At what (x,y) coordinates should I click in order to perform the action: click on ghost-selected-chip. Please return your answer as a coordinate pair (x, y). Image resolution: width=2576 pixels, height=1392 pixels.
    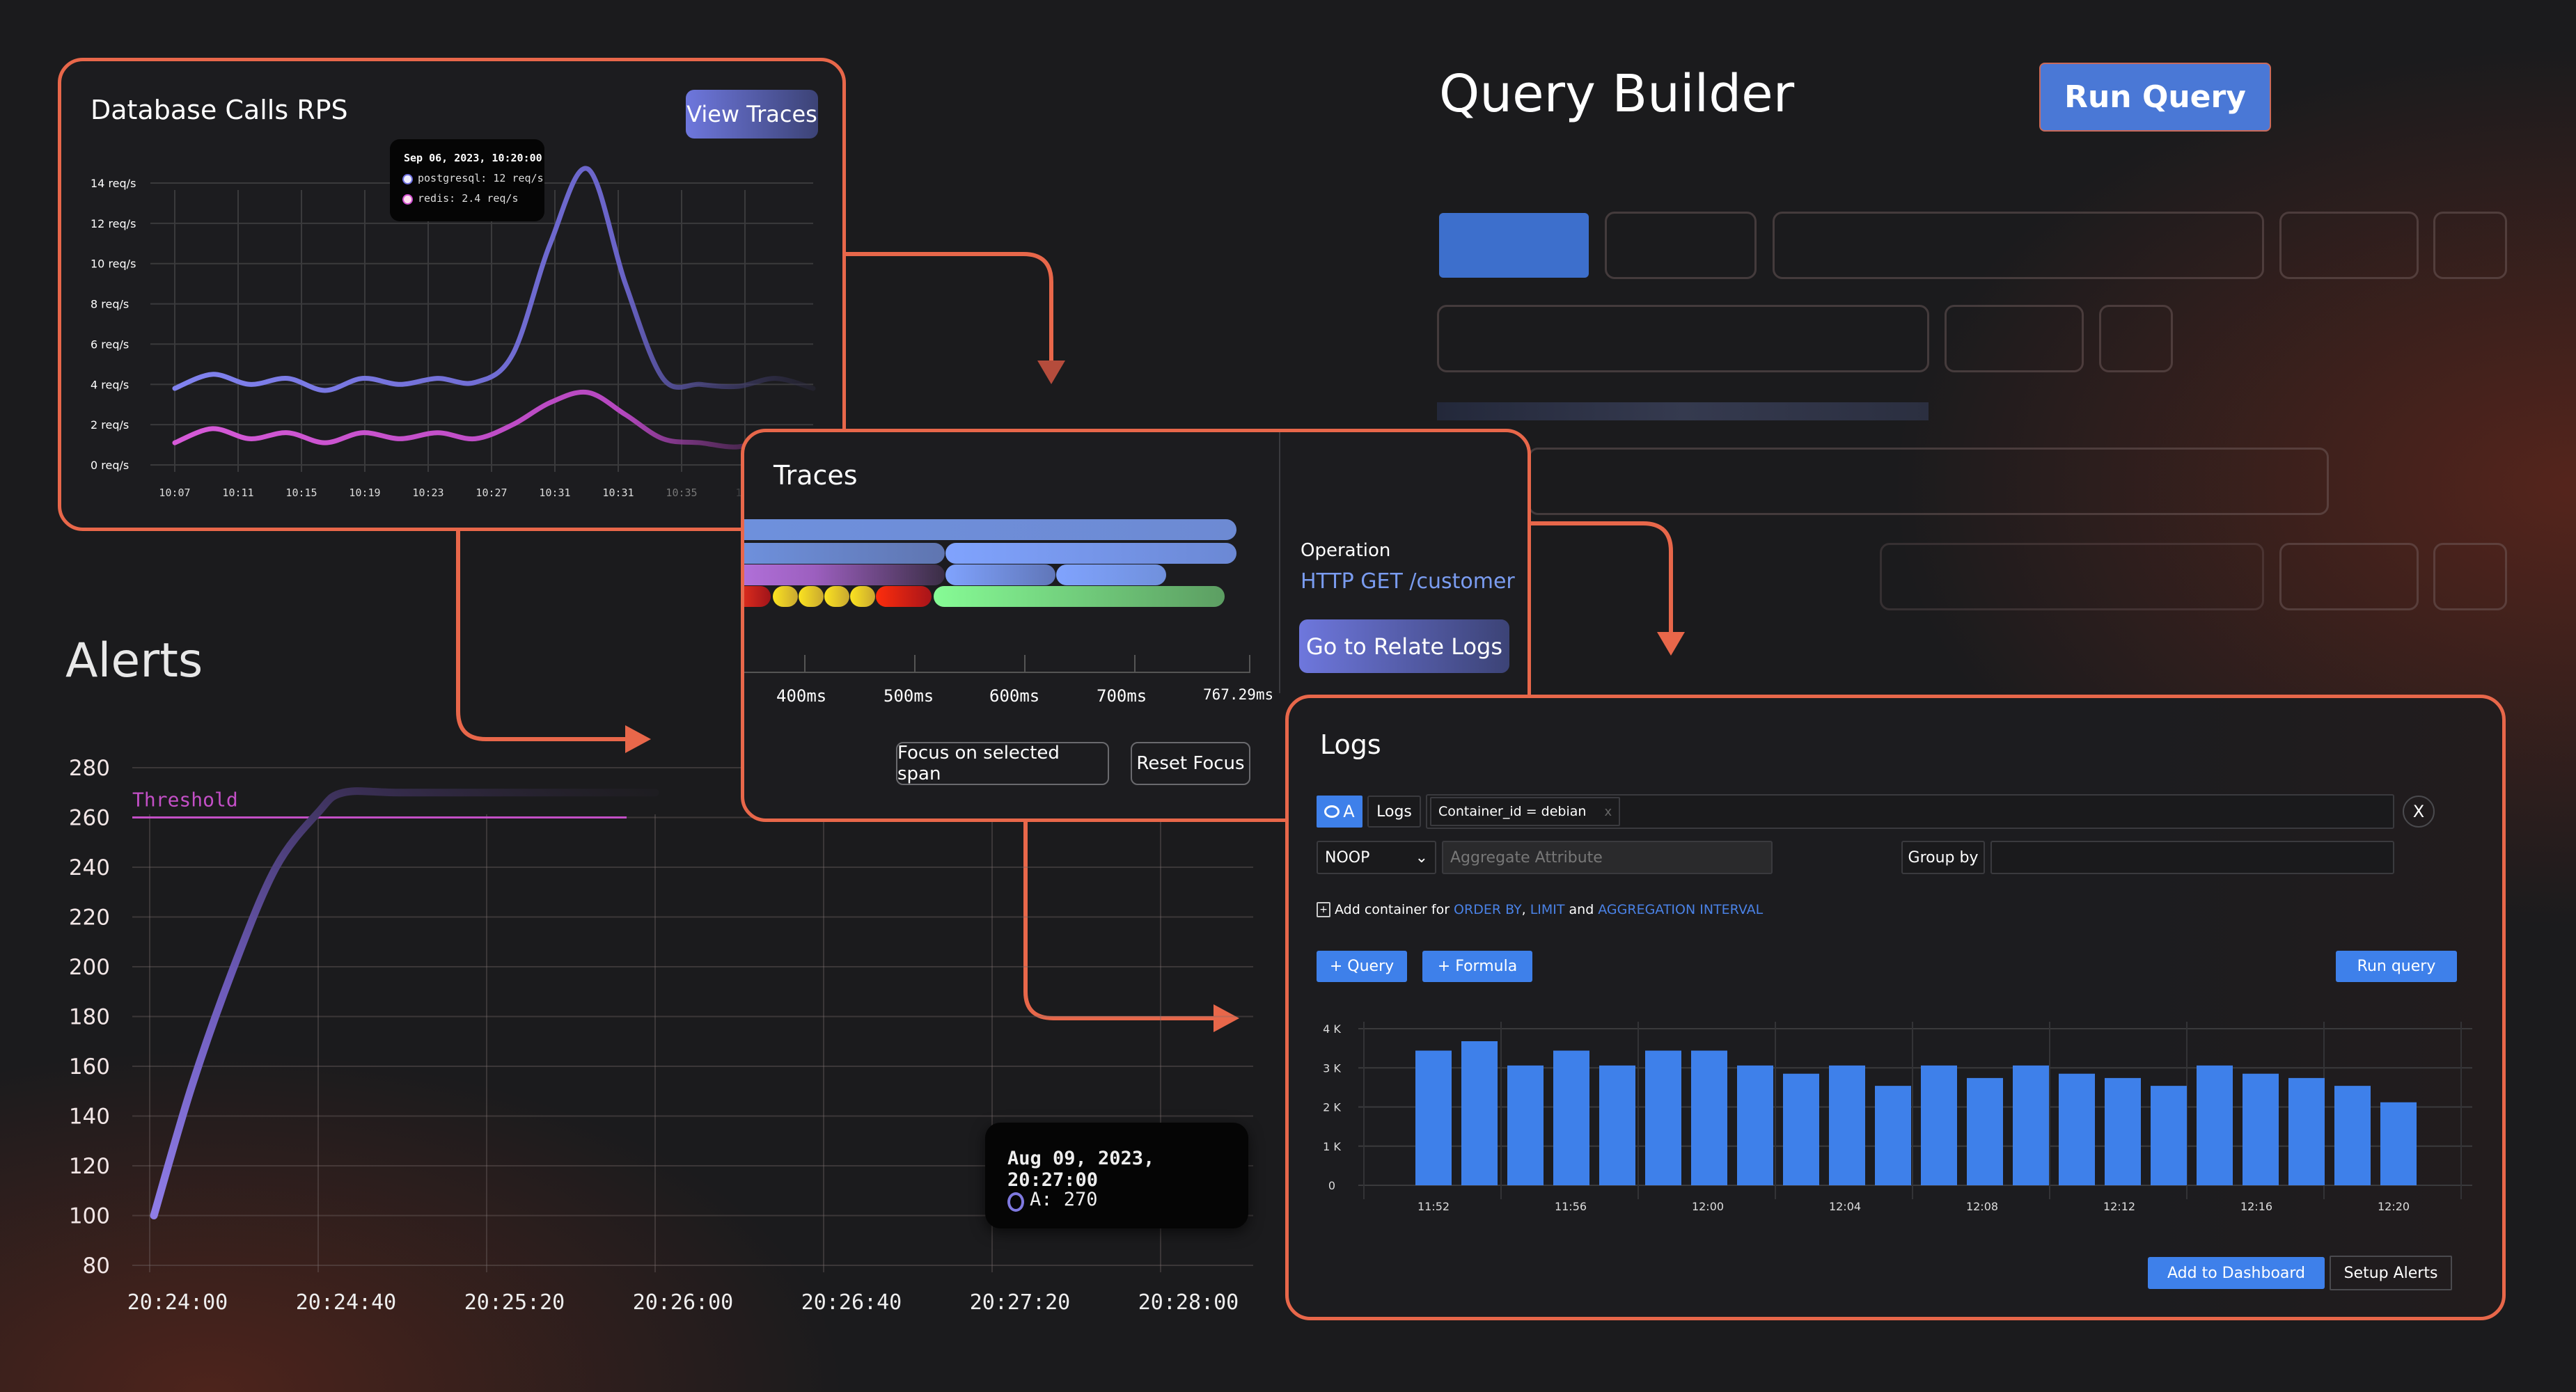
    Looking at the image, I should click on (1514, 245).